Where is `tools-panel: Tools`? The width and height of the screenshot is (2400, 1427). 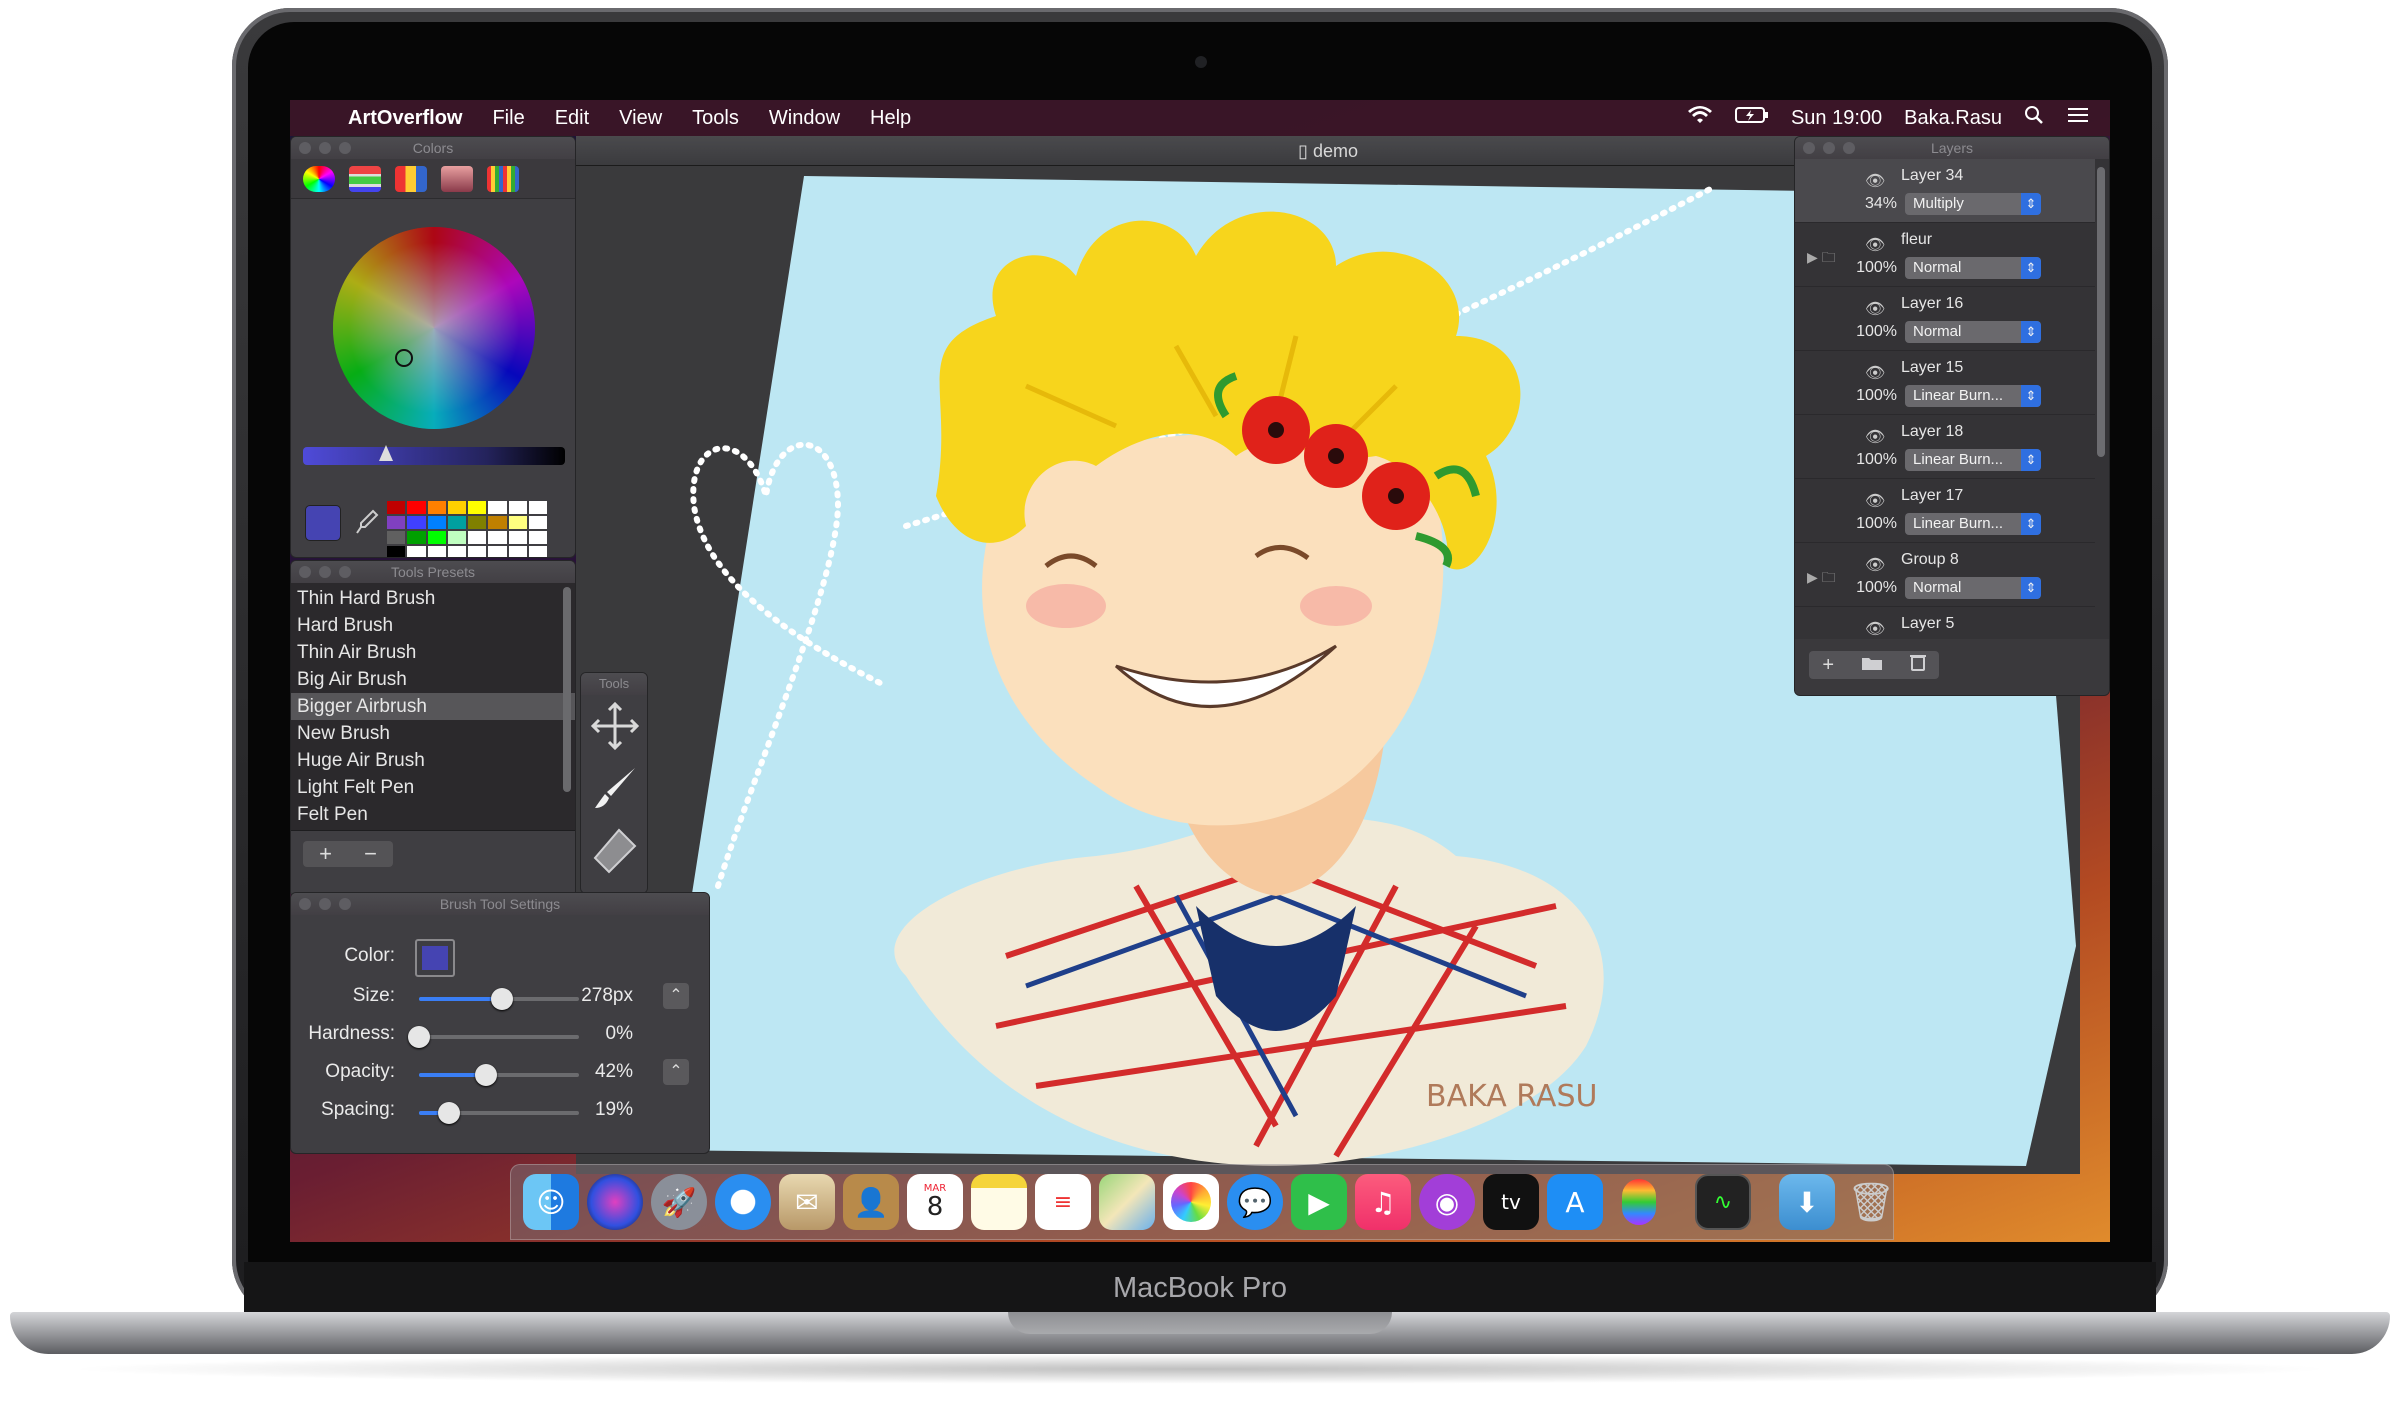
tools-panel: Tools is located at coordinates (614, 783).